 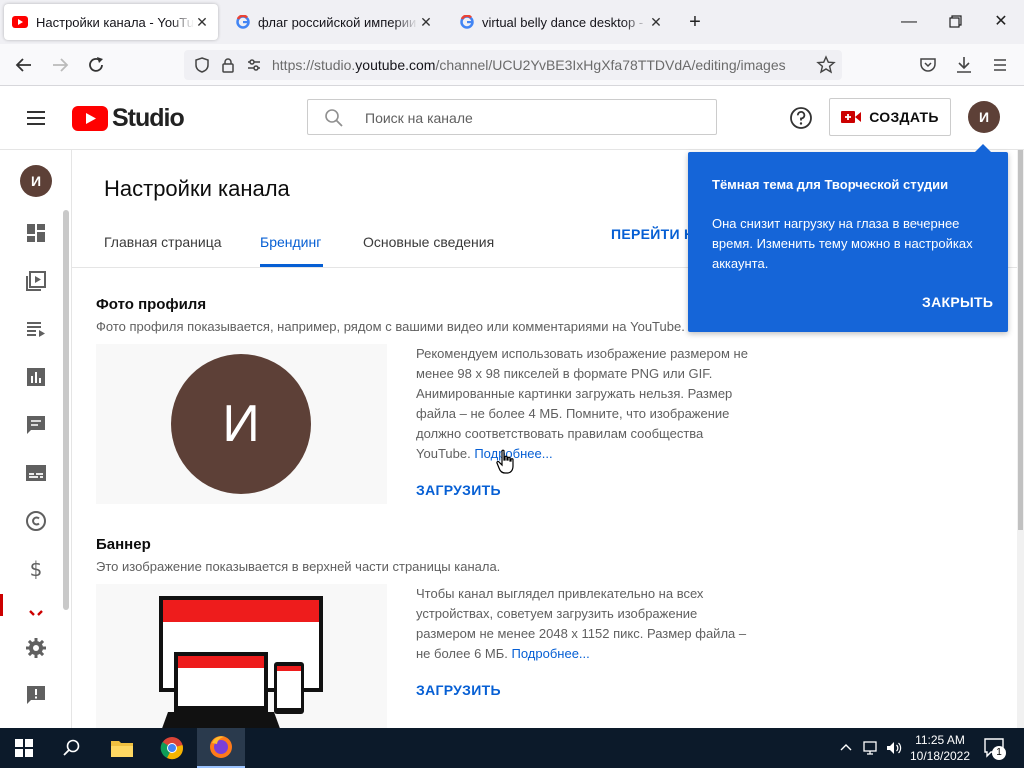 I want to click on close-window-button: ✕, so click(x=1001, y=22).